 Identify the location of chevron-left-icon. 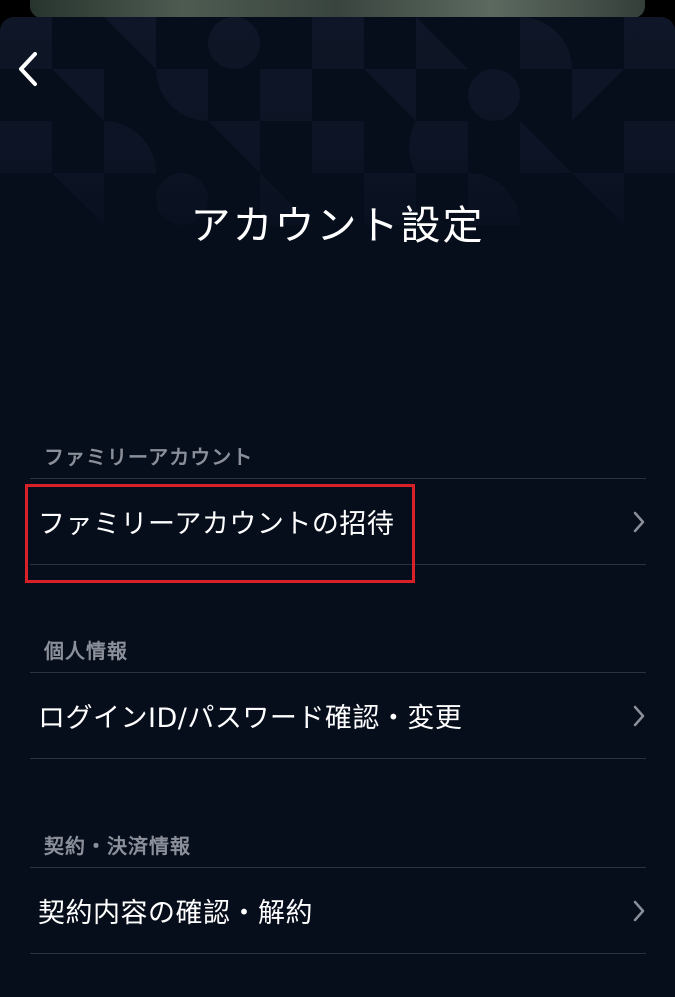
(28, 69).